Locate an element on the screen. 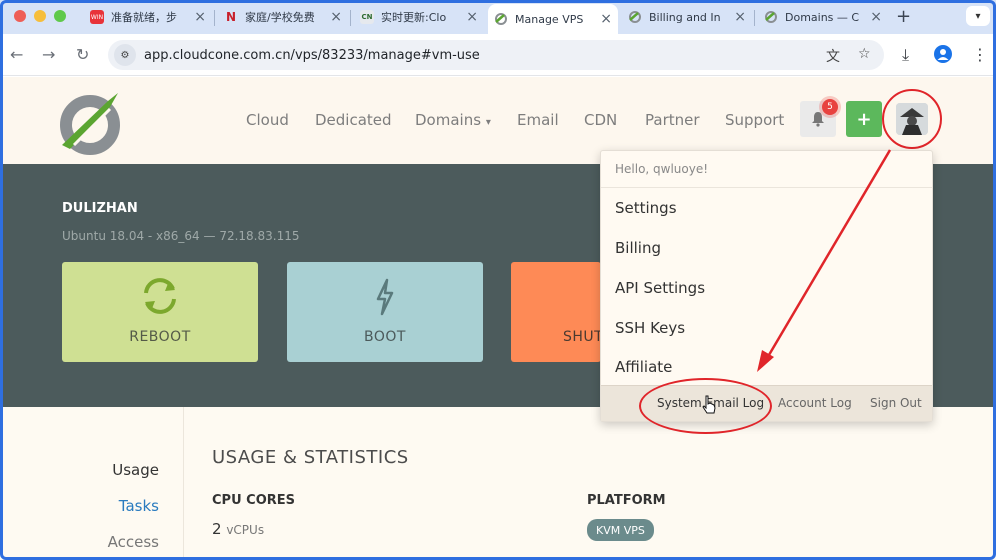 The height and width of the screenshot is (560, 996). usage-section-title: USAGE & STATISTICS is located at coordinates (310, 457).